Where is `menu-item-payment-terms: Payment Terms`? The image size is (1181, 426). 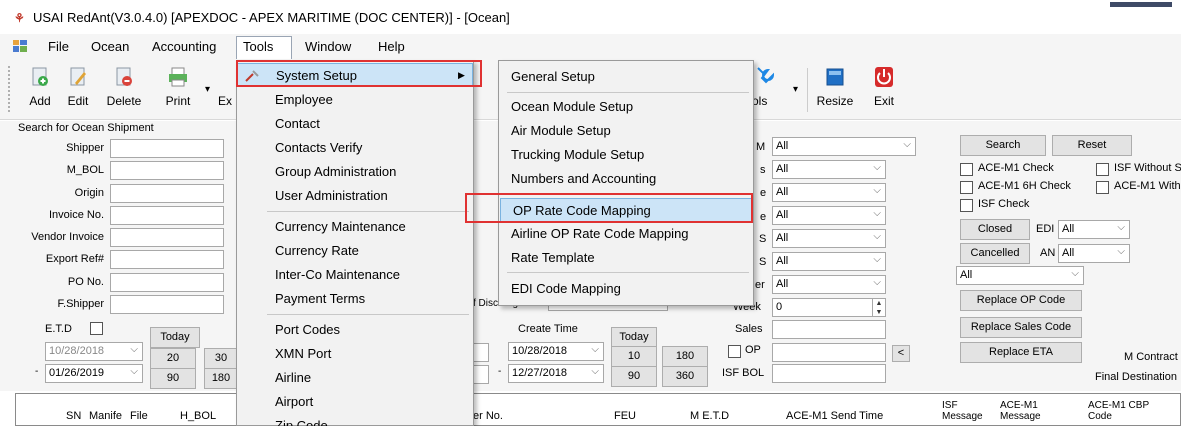
menu-item-payment-terms: Payment Terms is located at coordinates (355, 299).